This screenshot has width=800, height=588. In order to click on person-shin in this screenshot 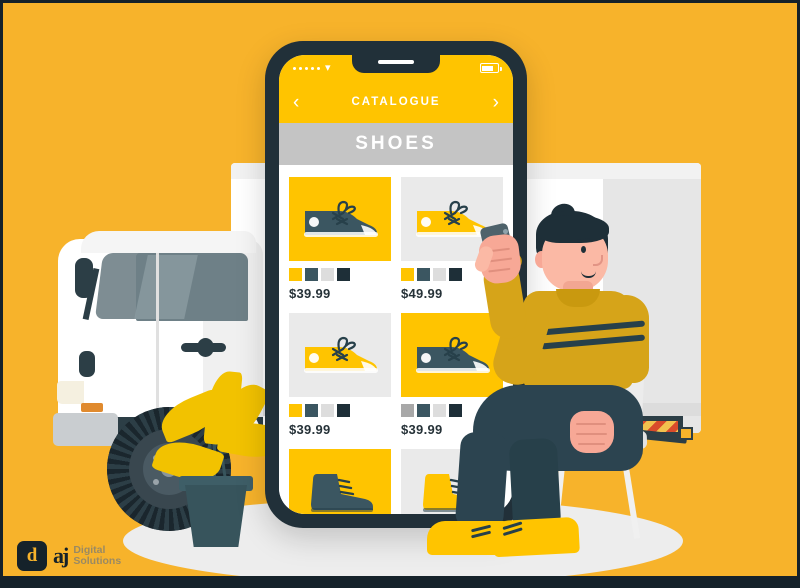, I will do `click(482, 481)`.